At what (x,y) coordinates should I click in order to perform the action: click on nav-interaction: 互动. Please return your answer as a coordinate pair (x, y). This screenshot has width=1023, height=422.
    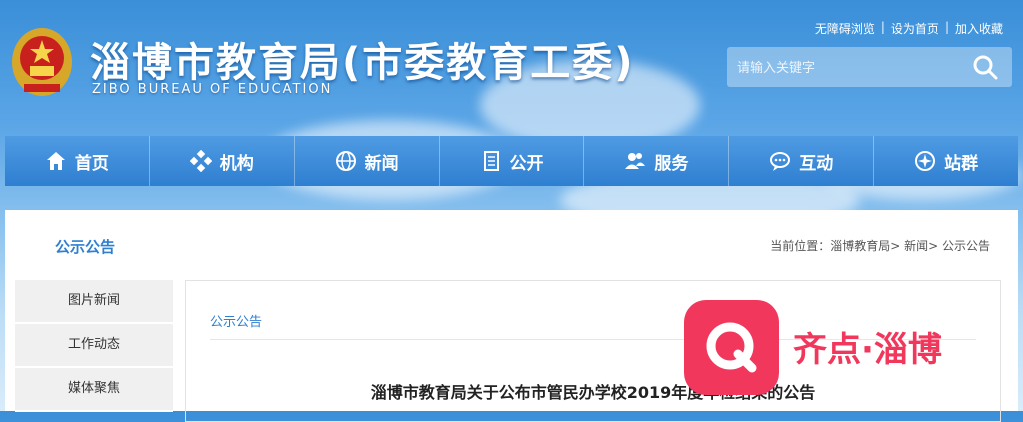
    Looking at the image, I should click on (802, 161).